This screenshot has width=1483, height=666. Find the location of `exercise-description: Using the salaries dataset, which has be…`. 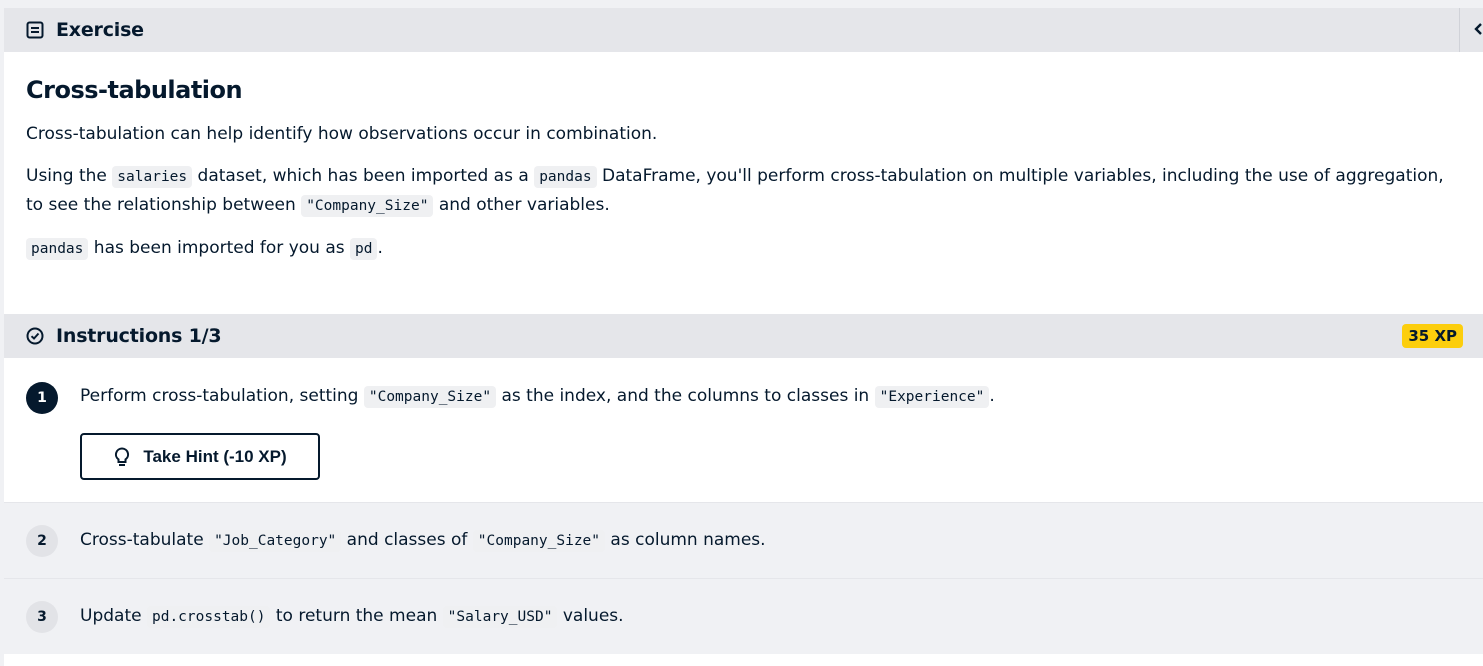

exercise-description: Using the salaries dataset, which has be… is located at coordinates (742, 191).